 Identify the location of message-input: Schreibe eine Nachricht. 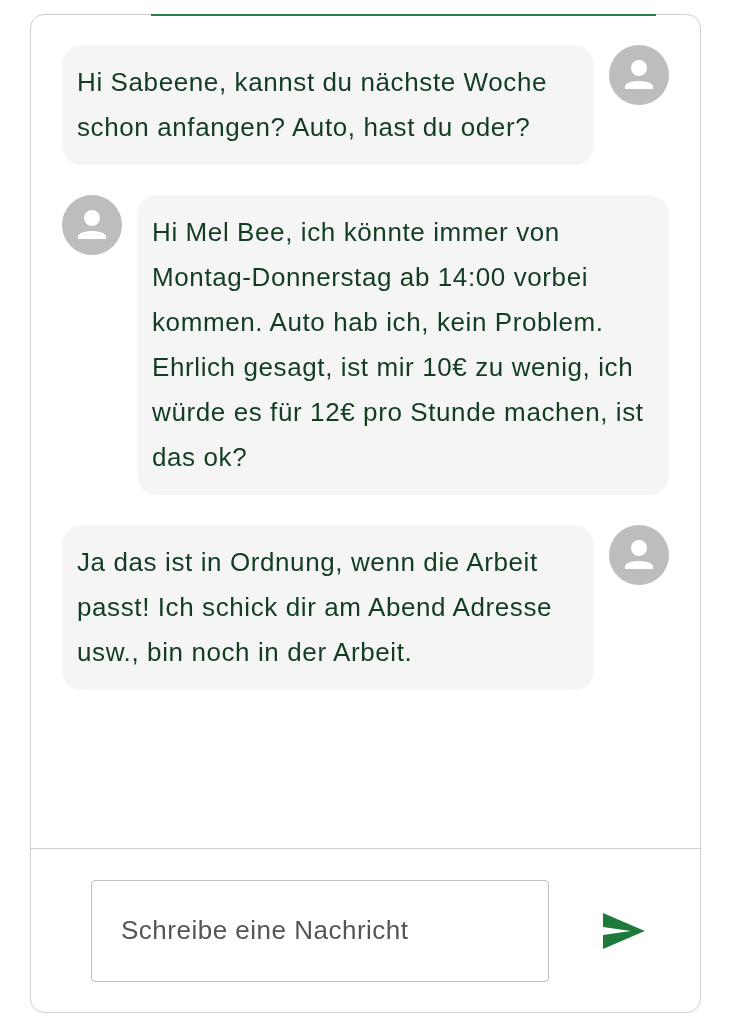
(320, 930).